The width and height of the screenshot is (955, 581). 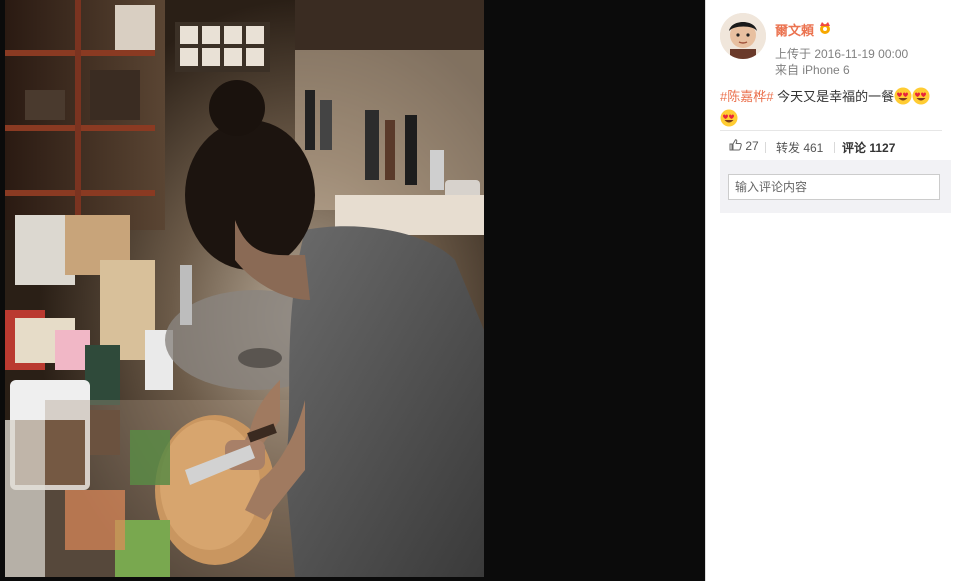 I want to click on like-count: 27, so click(x=752, y=146).